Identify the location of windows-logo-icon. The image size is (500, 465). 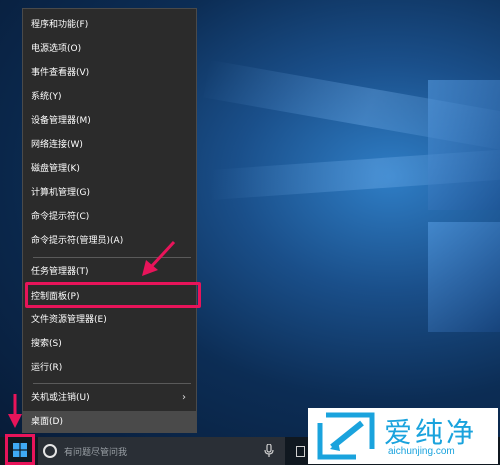
(20, 449).